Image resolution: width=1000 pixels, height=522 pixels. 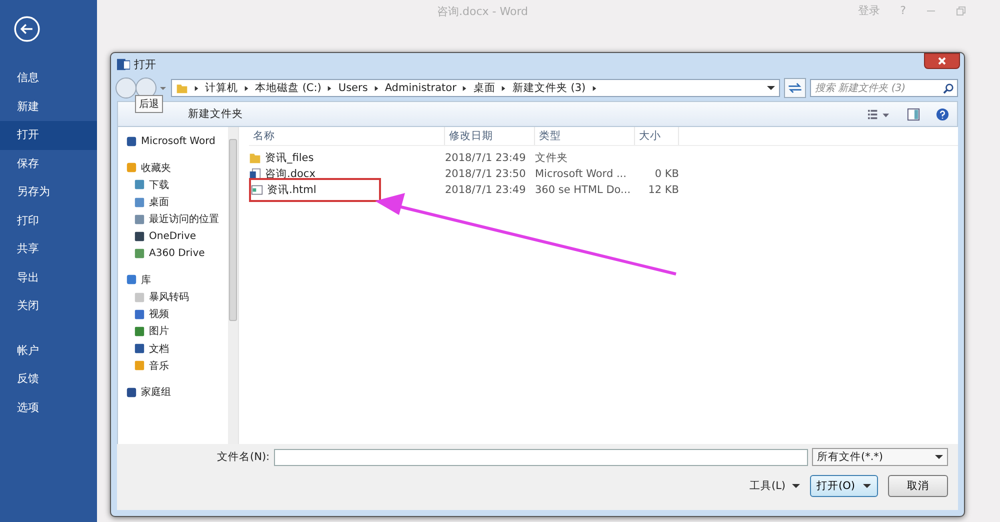 I want to click on file-name: 资讯_files, so click(x=347, y=158).